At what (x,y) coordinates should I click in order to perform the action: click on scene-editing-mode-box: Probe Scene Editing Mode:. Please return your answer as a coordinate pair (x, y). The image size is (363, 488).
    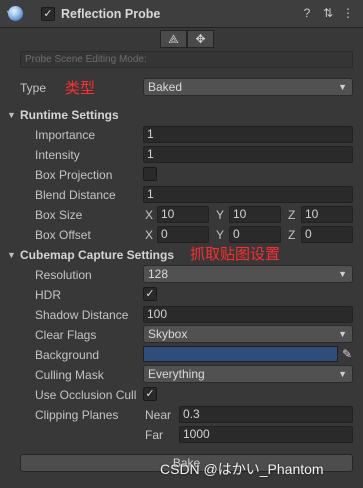
    Looking at the image, I should click on (186, 59).